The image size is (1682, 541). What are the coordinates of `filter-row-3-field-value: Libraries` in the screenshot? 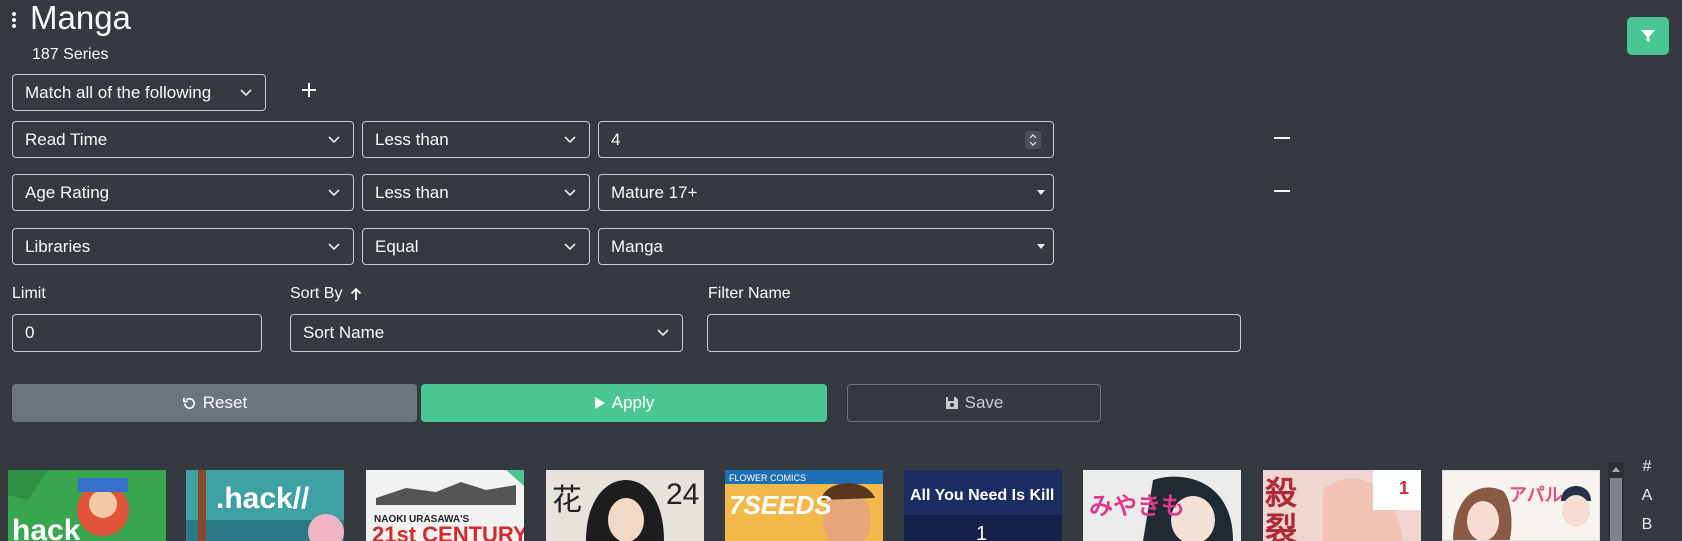 It's located at (58, 246).